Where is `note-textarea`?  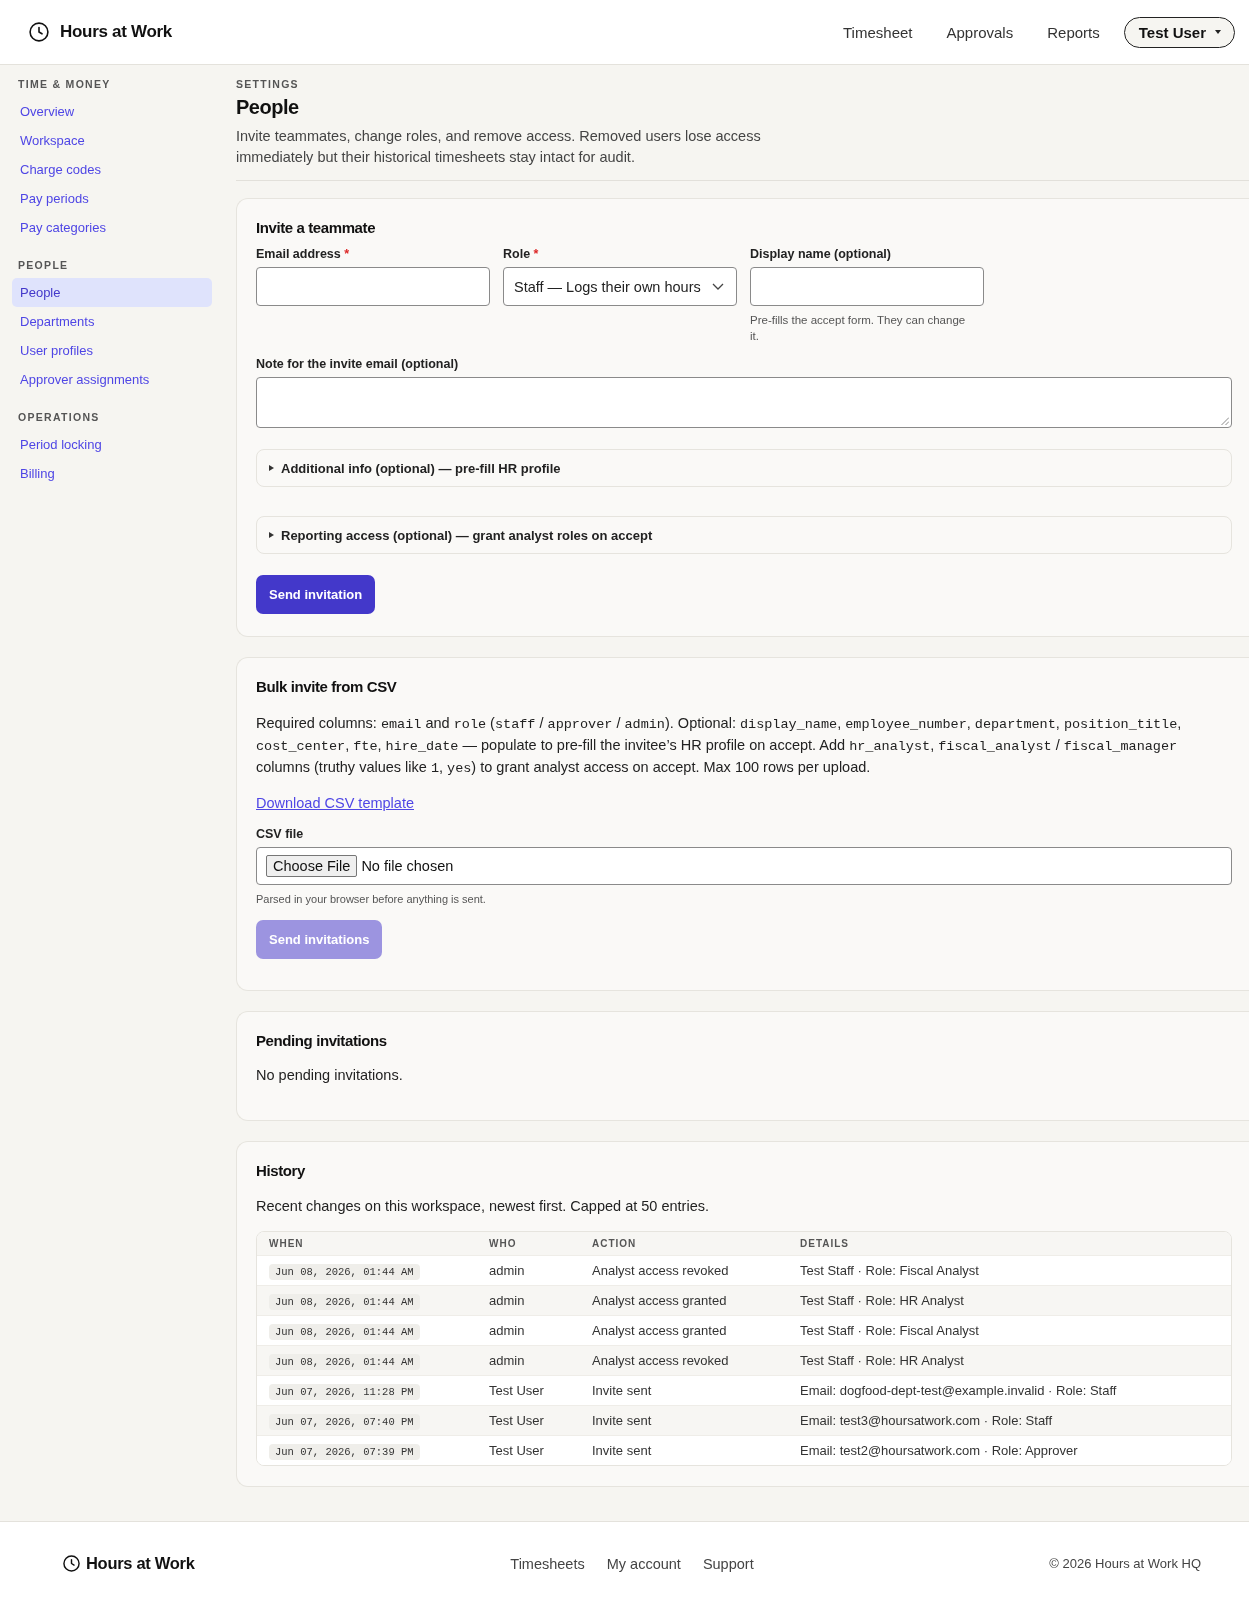 note-textarea is located at coordinates (744, 402).